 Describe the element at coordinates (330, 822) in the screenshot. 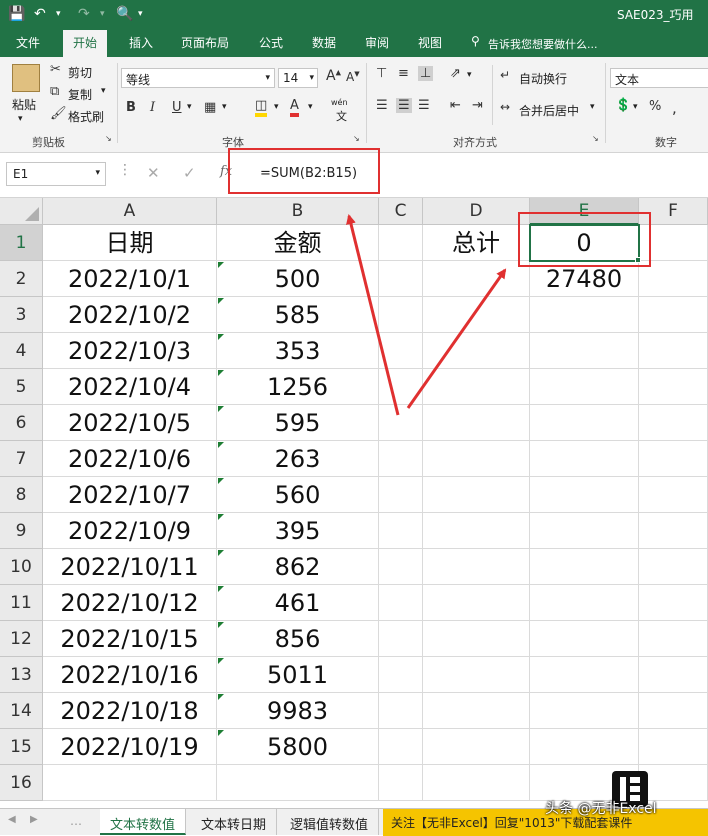

I see `sheet-tab-logic-to-number: 逻辑值转数值` at that location.